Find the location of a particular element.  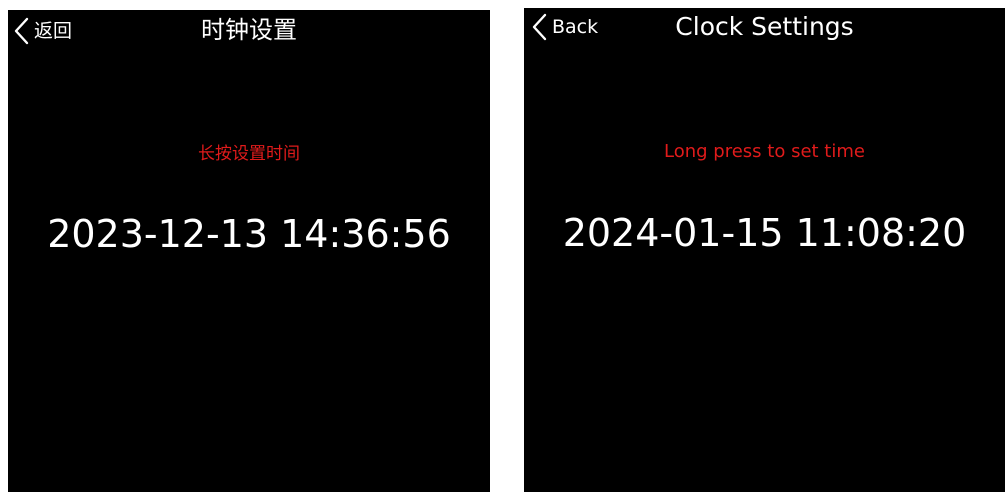

page-title: Clock Settings is located at coordinates (764, 26).